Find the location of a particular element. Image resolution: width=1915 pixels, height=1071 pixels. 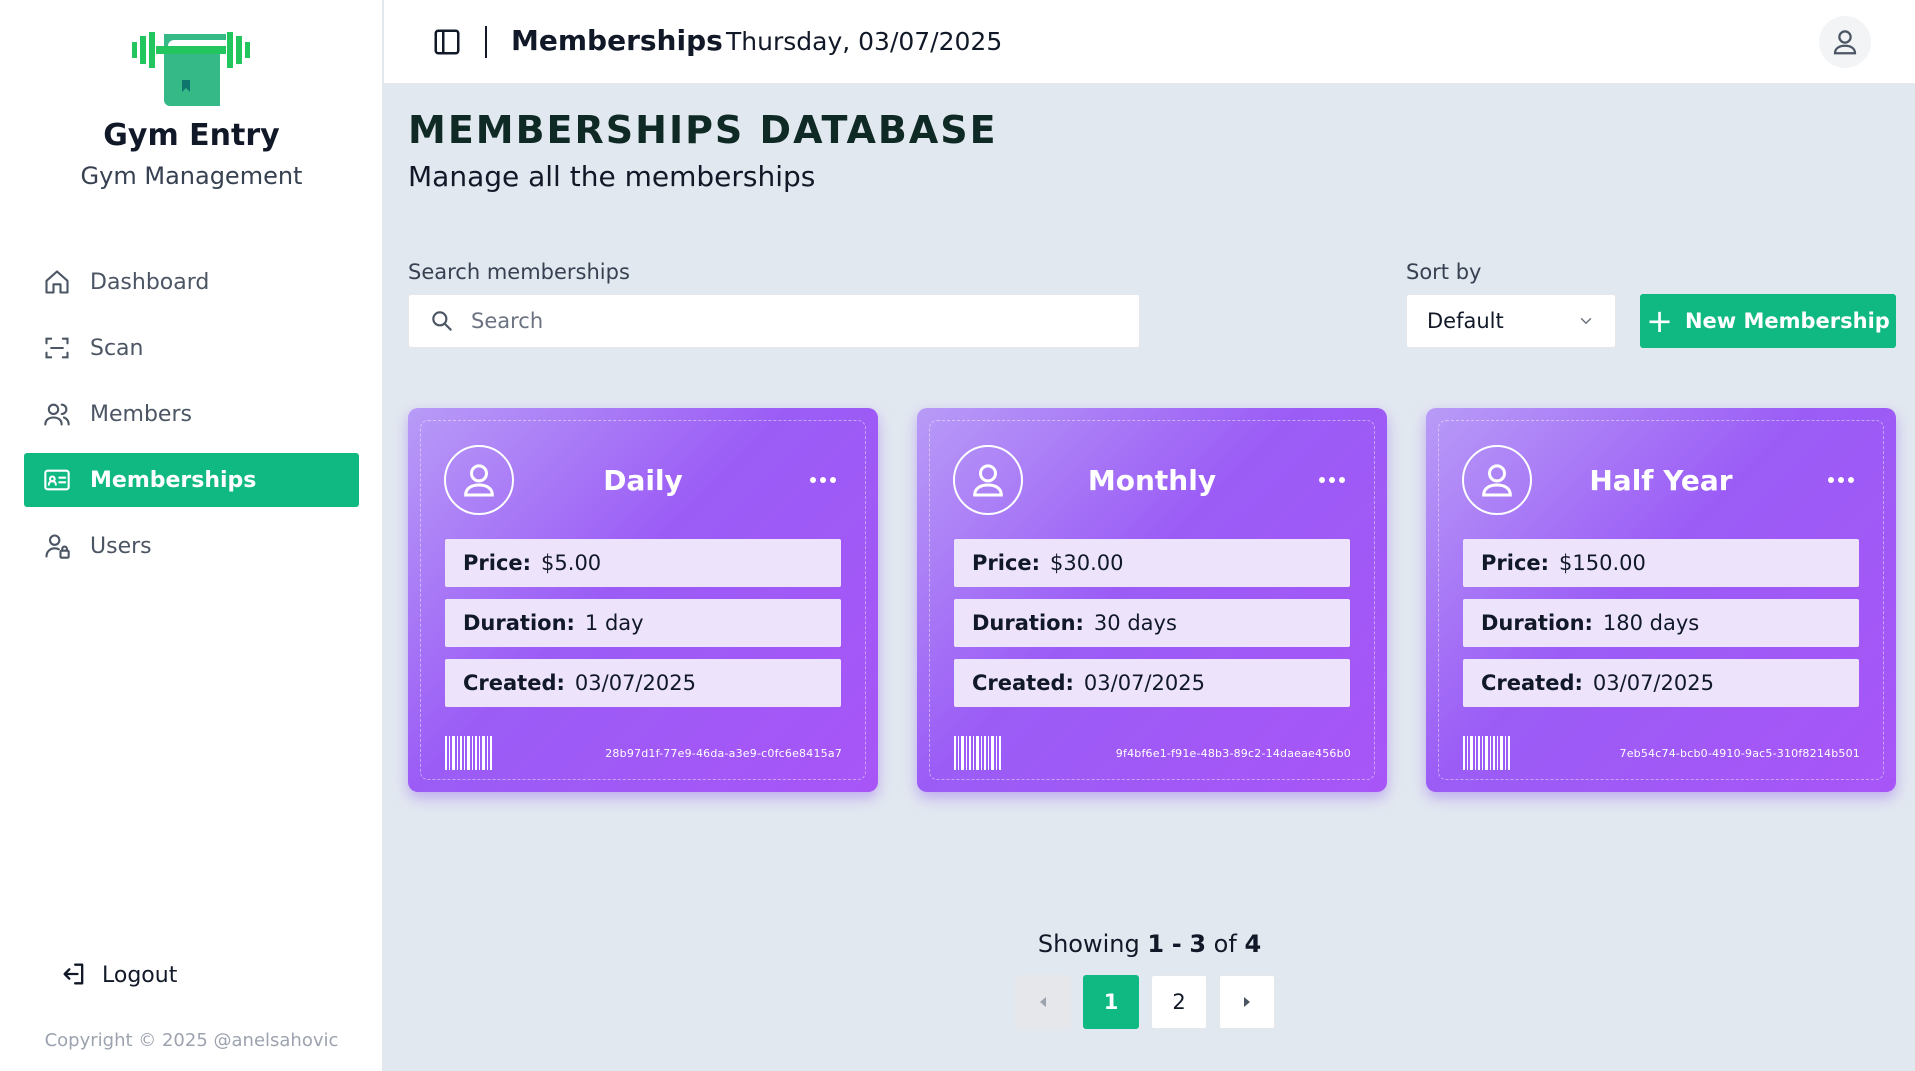

membership-id: 28b97d1f-77e9-46da-a3e9-c0fc6e8415a7 is located at coordinates (723, 753).